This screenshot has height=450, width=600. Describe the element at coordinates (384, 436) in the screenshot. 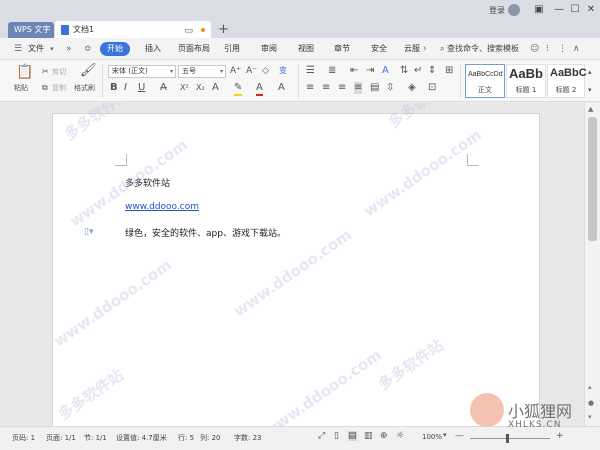

I see `web-layout-icon: ⊕` at that location.